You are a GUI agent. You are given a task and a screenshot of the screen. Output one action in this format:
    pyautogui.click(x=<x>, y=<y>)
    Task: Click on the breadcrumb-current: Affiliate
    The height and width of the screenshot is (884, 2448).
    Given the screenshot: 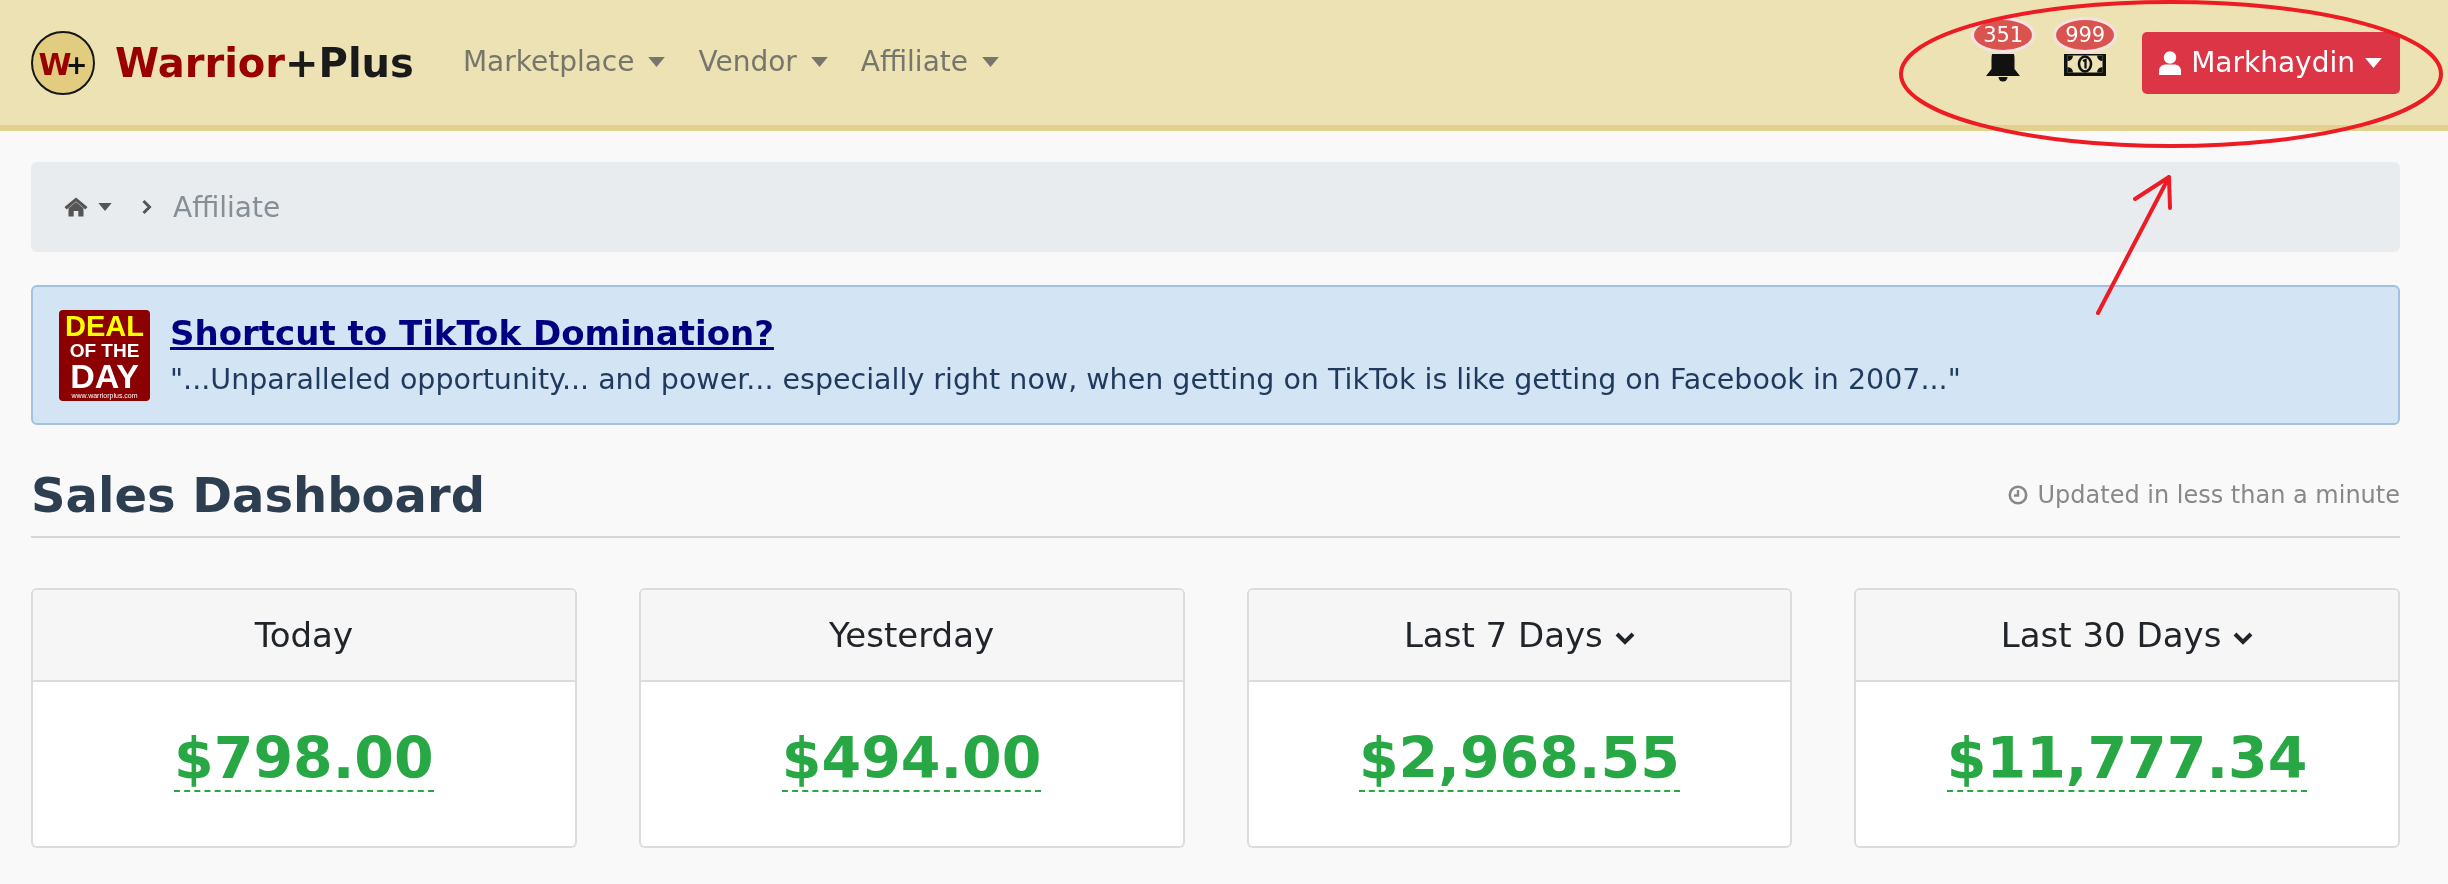 What is the action you would take?
    pyautogui.click(x=227, y=207)
    